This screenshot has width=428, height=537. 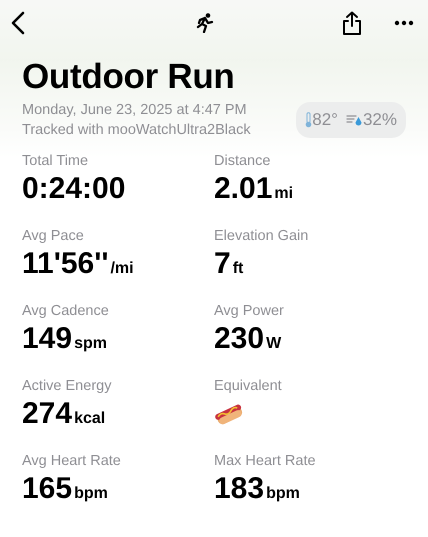 What do you see at coordinates (135, 110) in the screenshot?
I see `workout-date: Monday, June 23, 2025 at 4:47 PM` at bounding box center [135, 110].